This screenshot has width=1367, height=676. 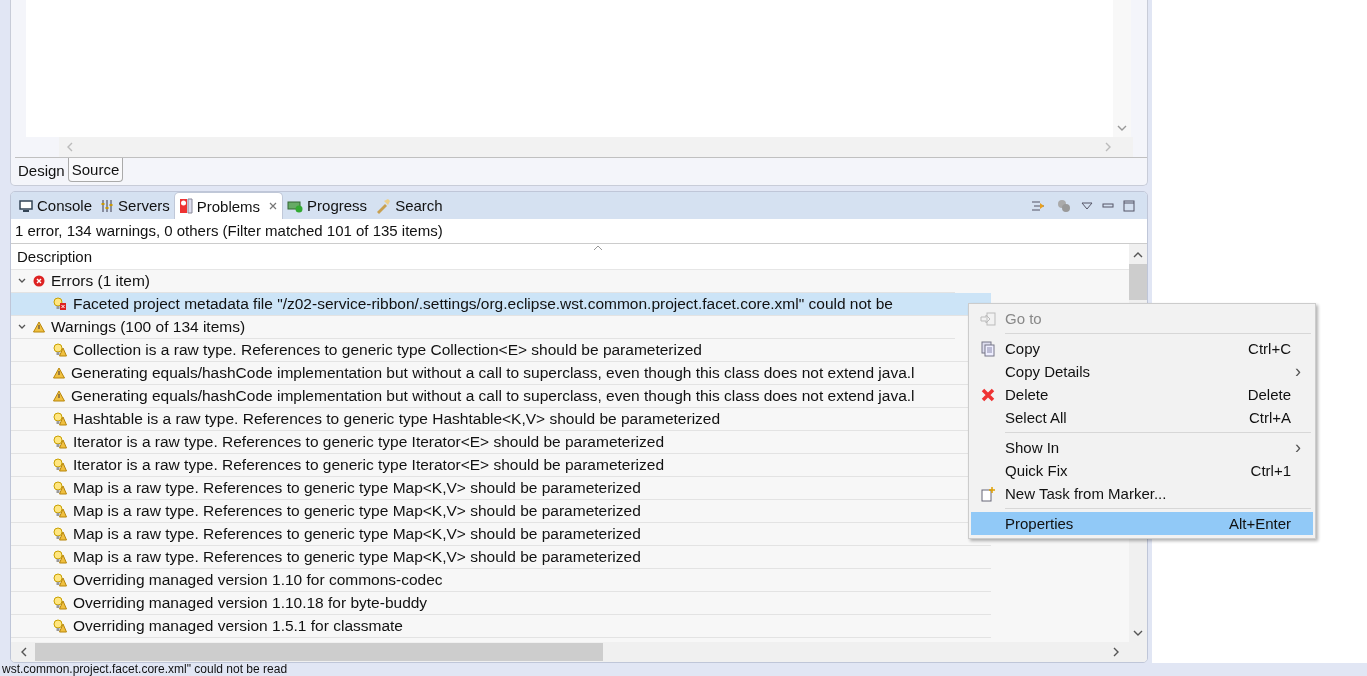 What do you see at coordinates (1142, 523) in the screenshot?
I see `menu-item: Properties Alt+Enter` at bounding box center [1142, 523].